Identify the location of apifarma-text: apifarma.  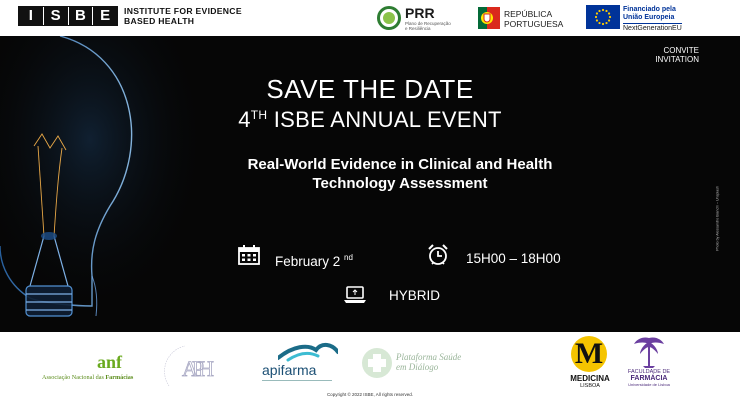
(289, 370).